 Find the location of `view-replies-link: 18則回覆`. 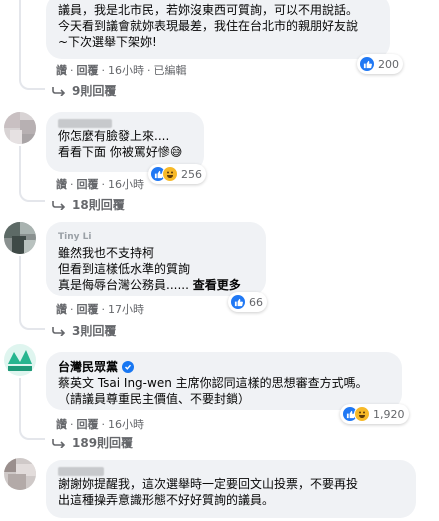

view-replies-link: 18則回覆 is located at coordinates (88, 204).